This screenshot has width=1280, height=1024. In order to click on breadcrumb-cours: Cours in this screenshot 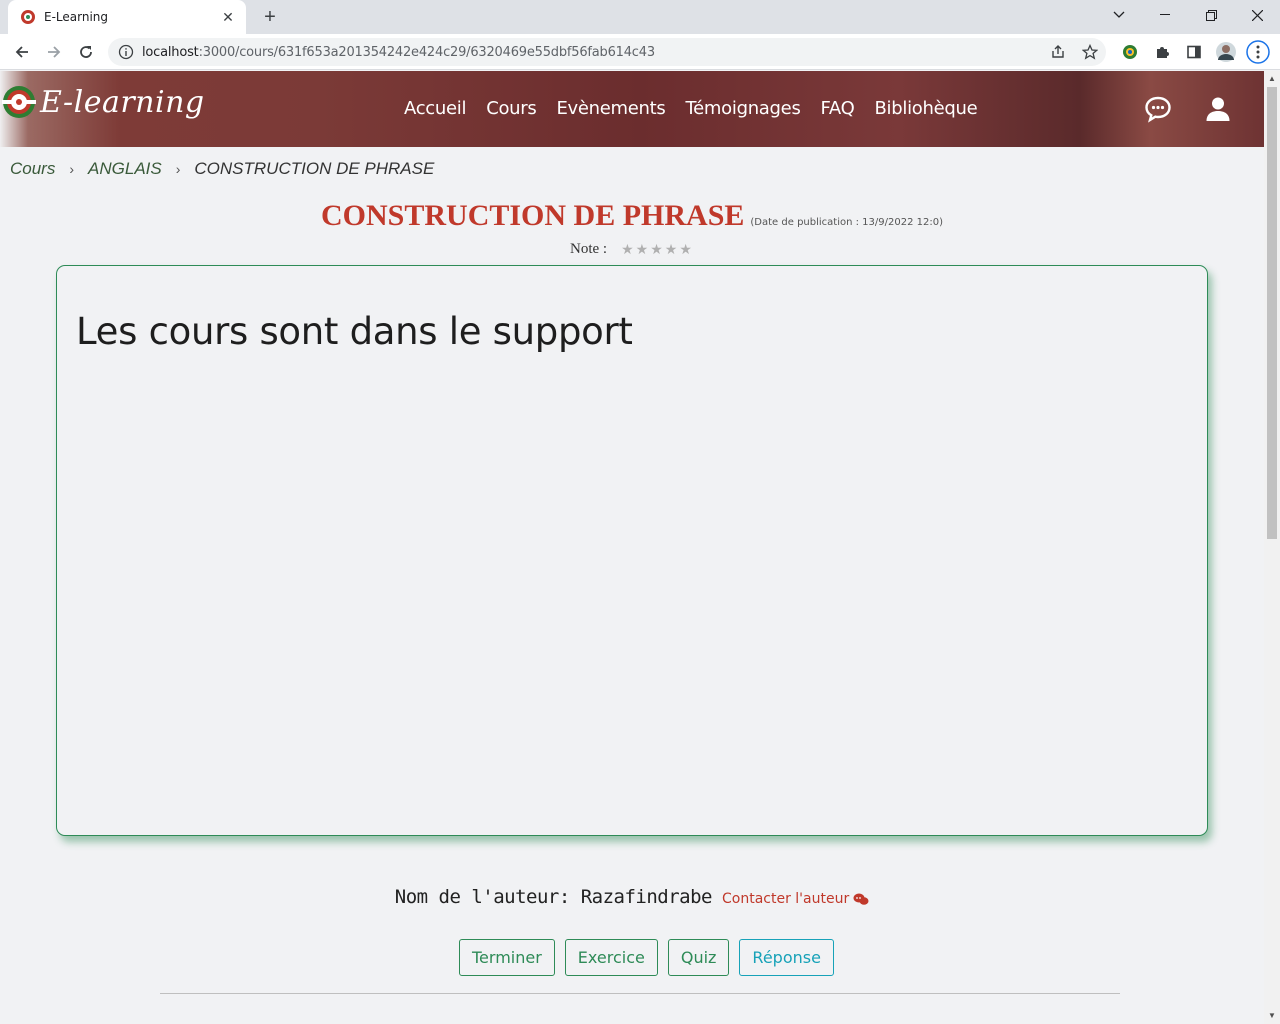, I will do `click(32, 169)`.